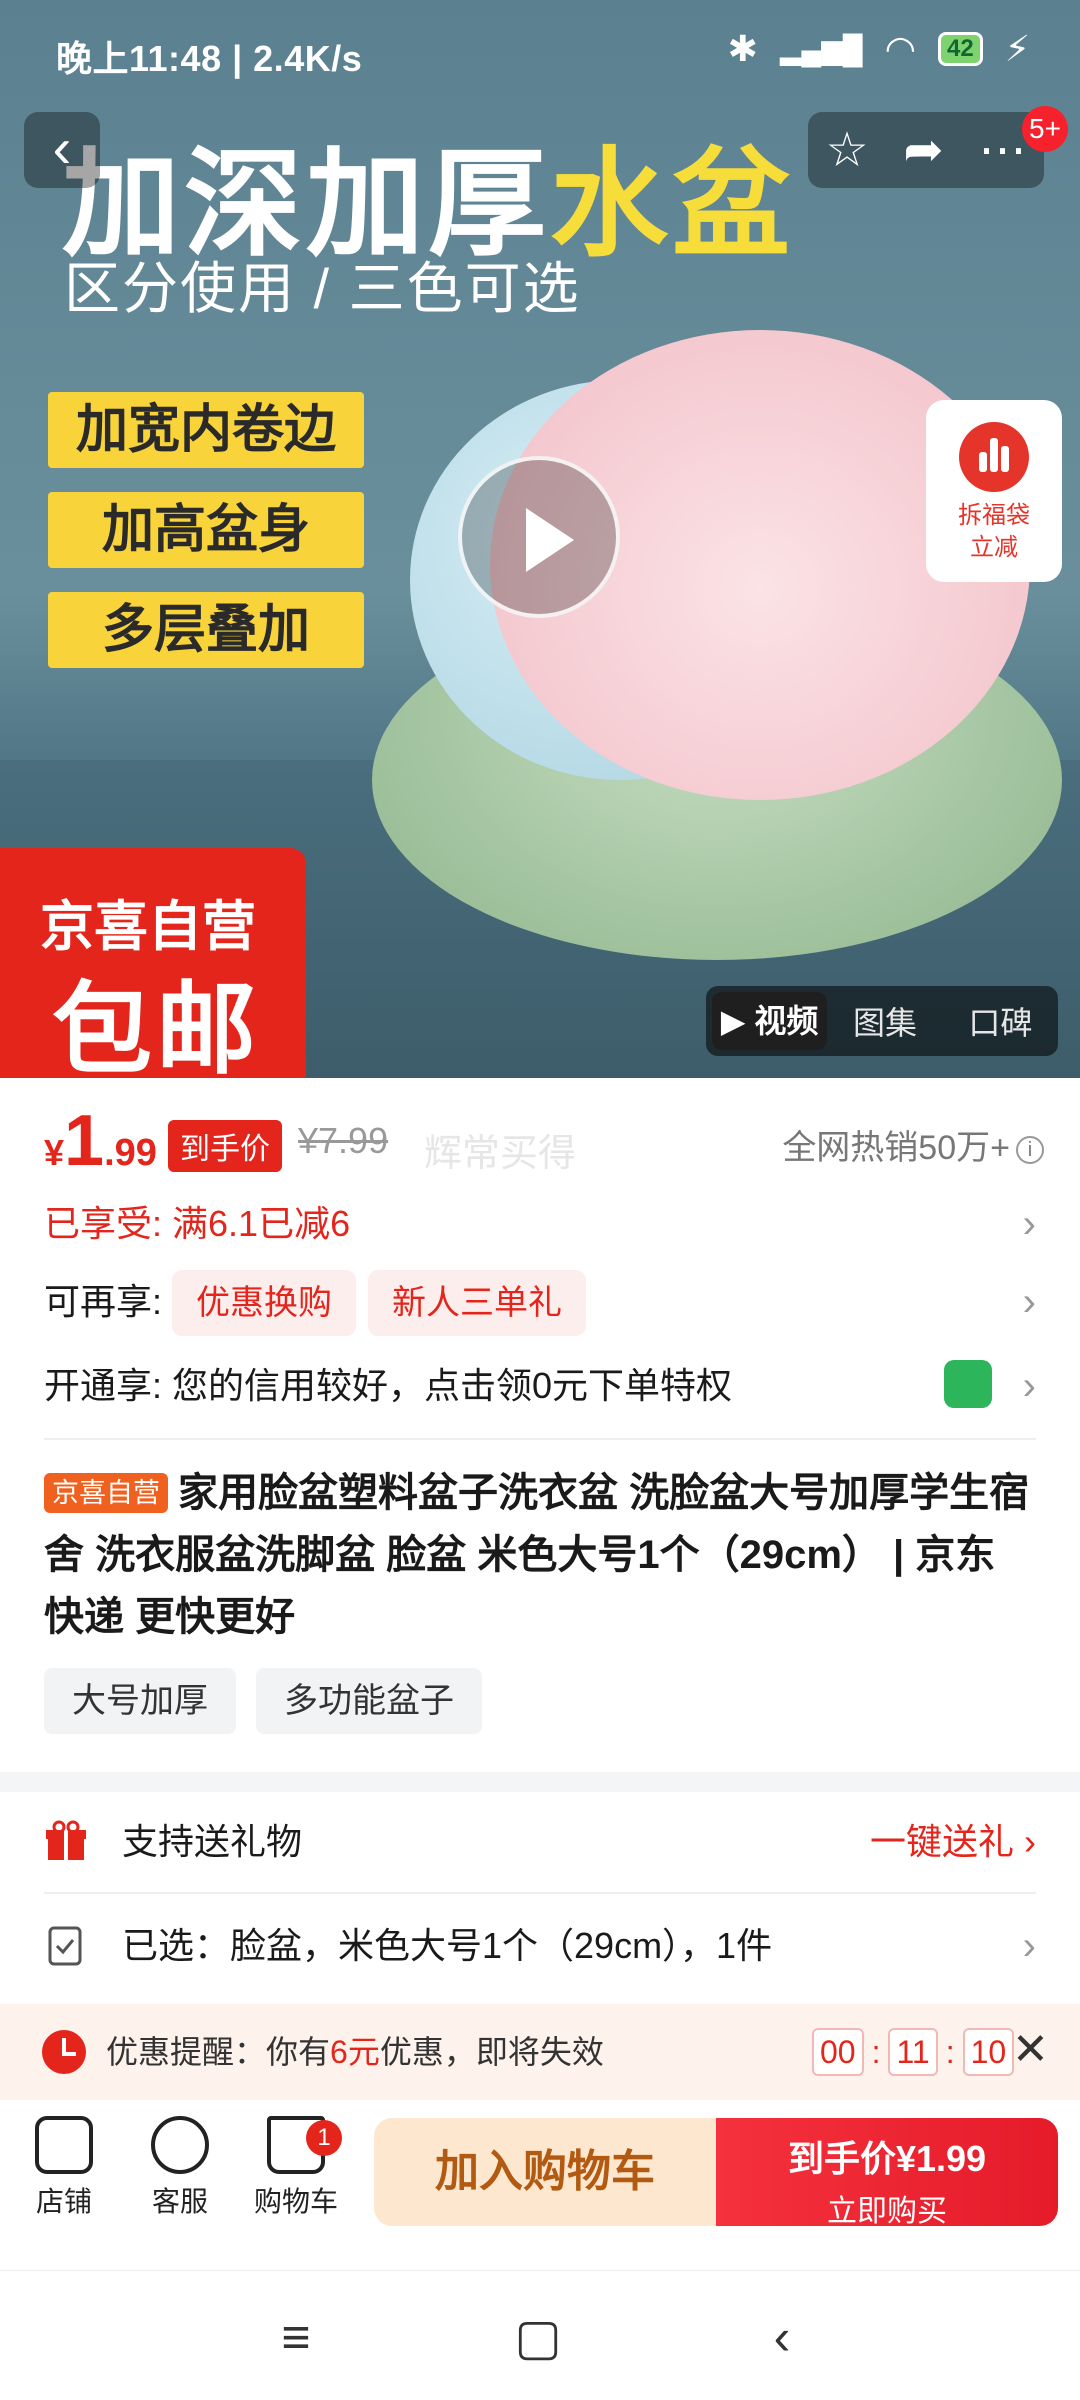 The image size is (1080, 2400). What do you see at coordinates (322, 288) in the screenshot?
I see `hero-subtitle: 区分使用 / 三色可选` at bounding box center [322, 288].